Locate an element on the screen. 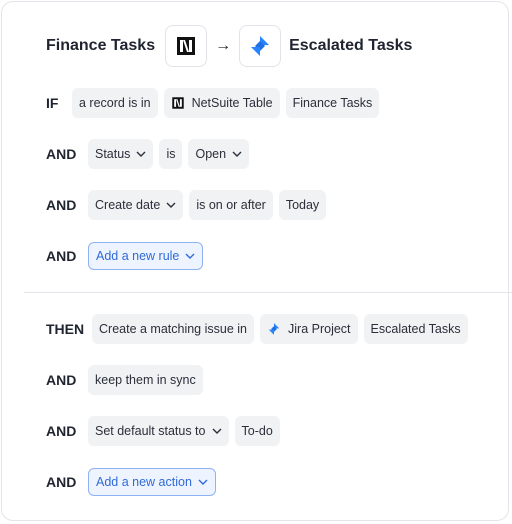 The image size is (512, 524). status-field-dropdown: Status is located at coordinates (121, 154).